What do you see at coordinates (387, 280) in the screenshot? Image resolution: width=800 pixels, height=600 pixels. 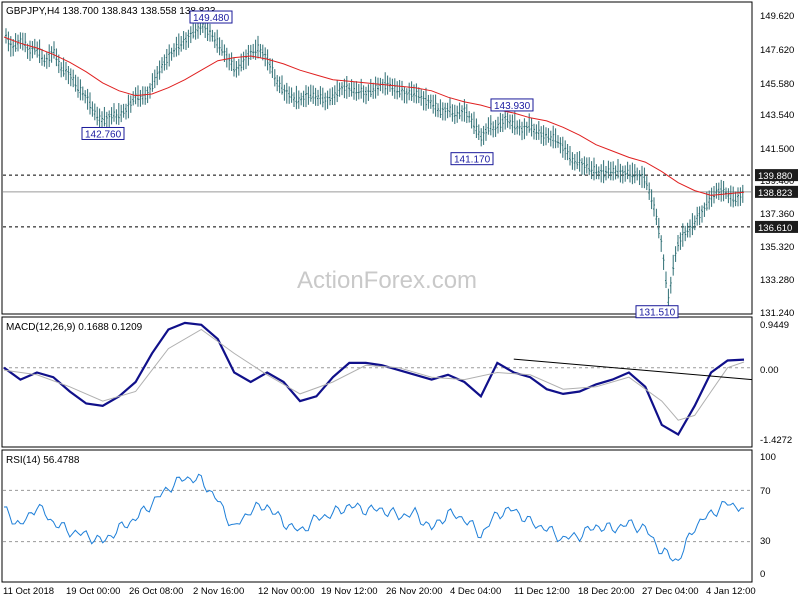 I see `watermark-text: ActionForex.com` at bounding box center [387, 280].